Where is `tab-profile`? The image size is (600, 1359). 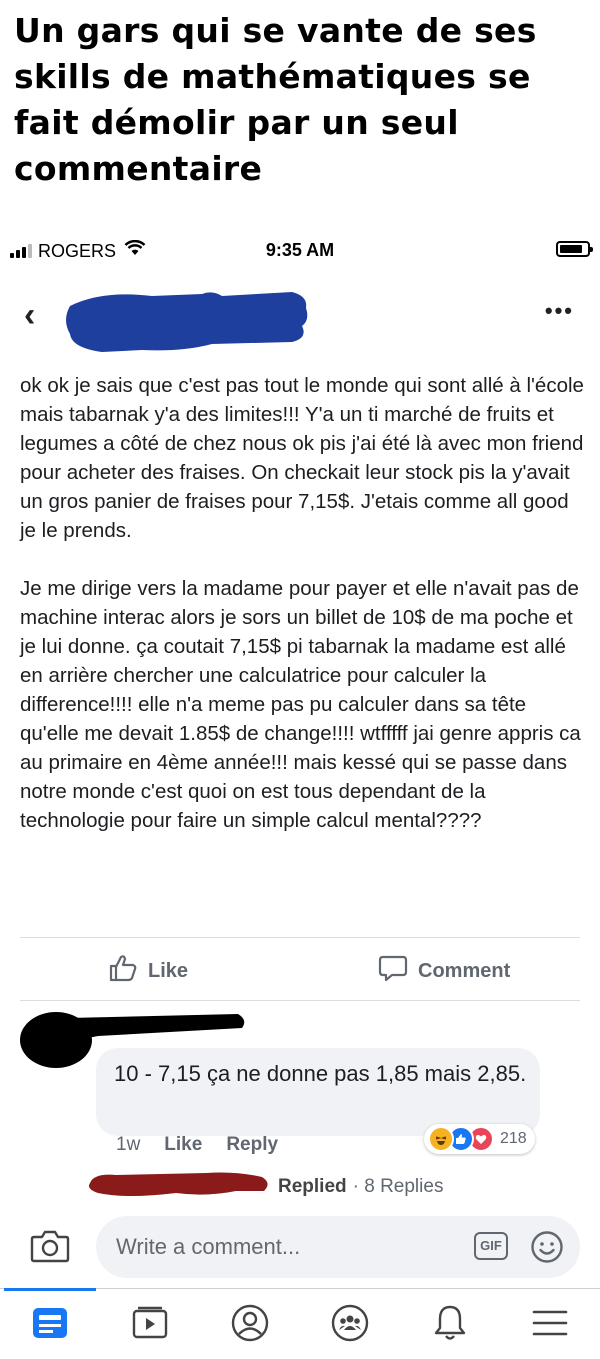 tab-profile is located at coordinates (250, 1325).